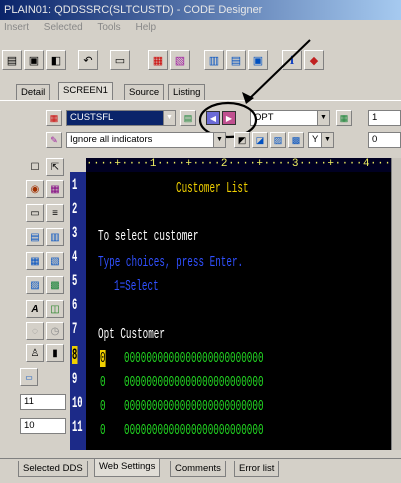  I want to click on line-number: 4, so click(75, 257).